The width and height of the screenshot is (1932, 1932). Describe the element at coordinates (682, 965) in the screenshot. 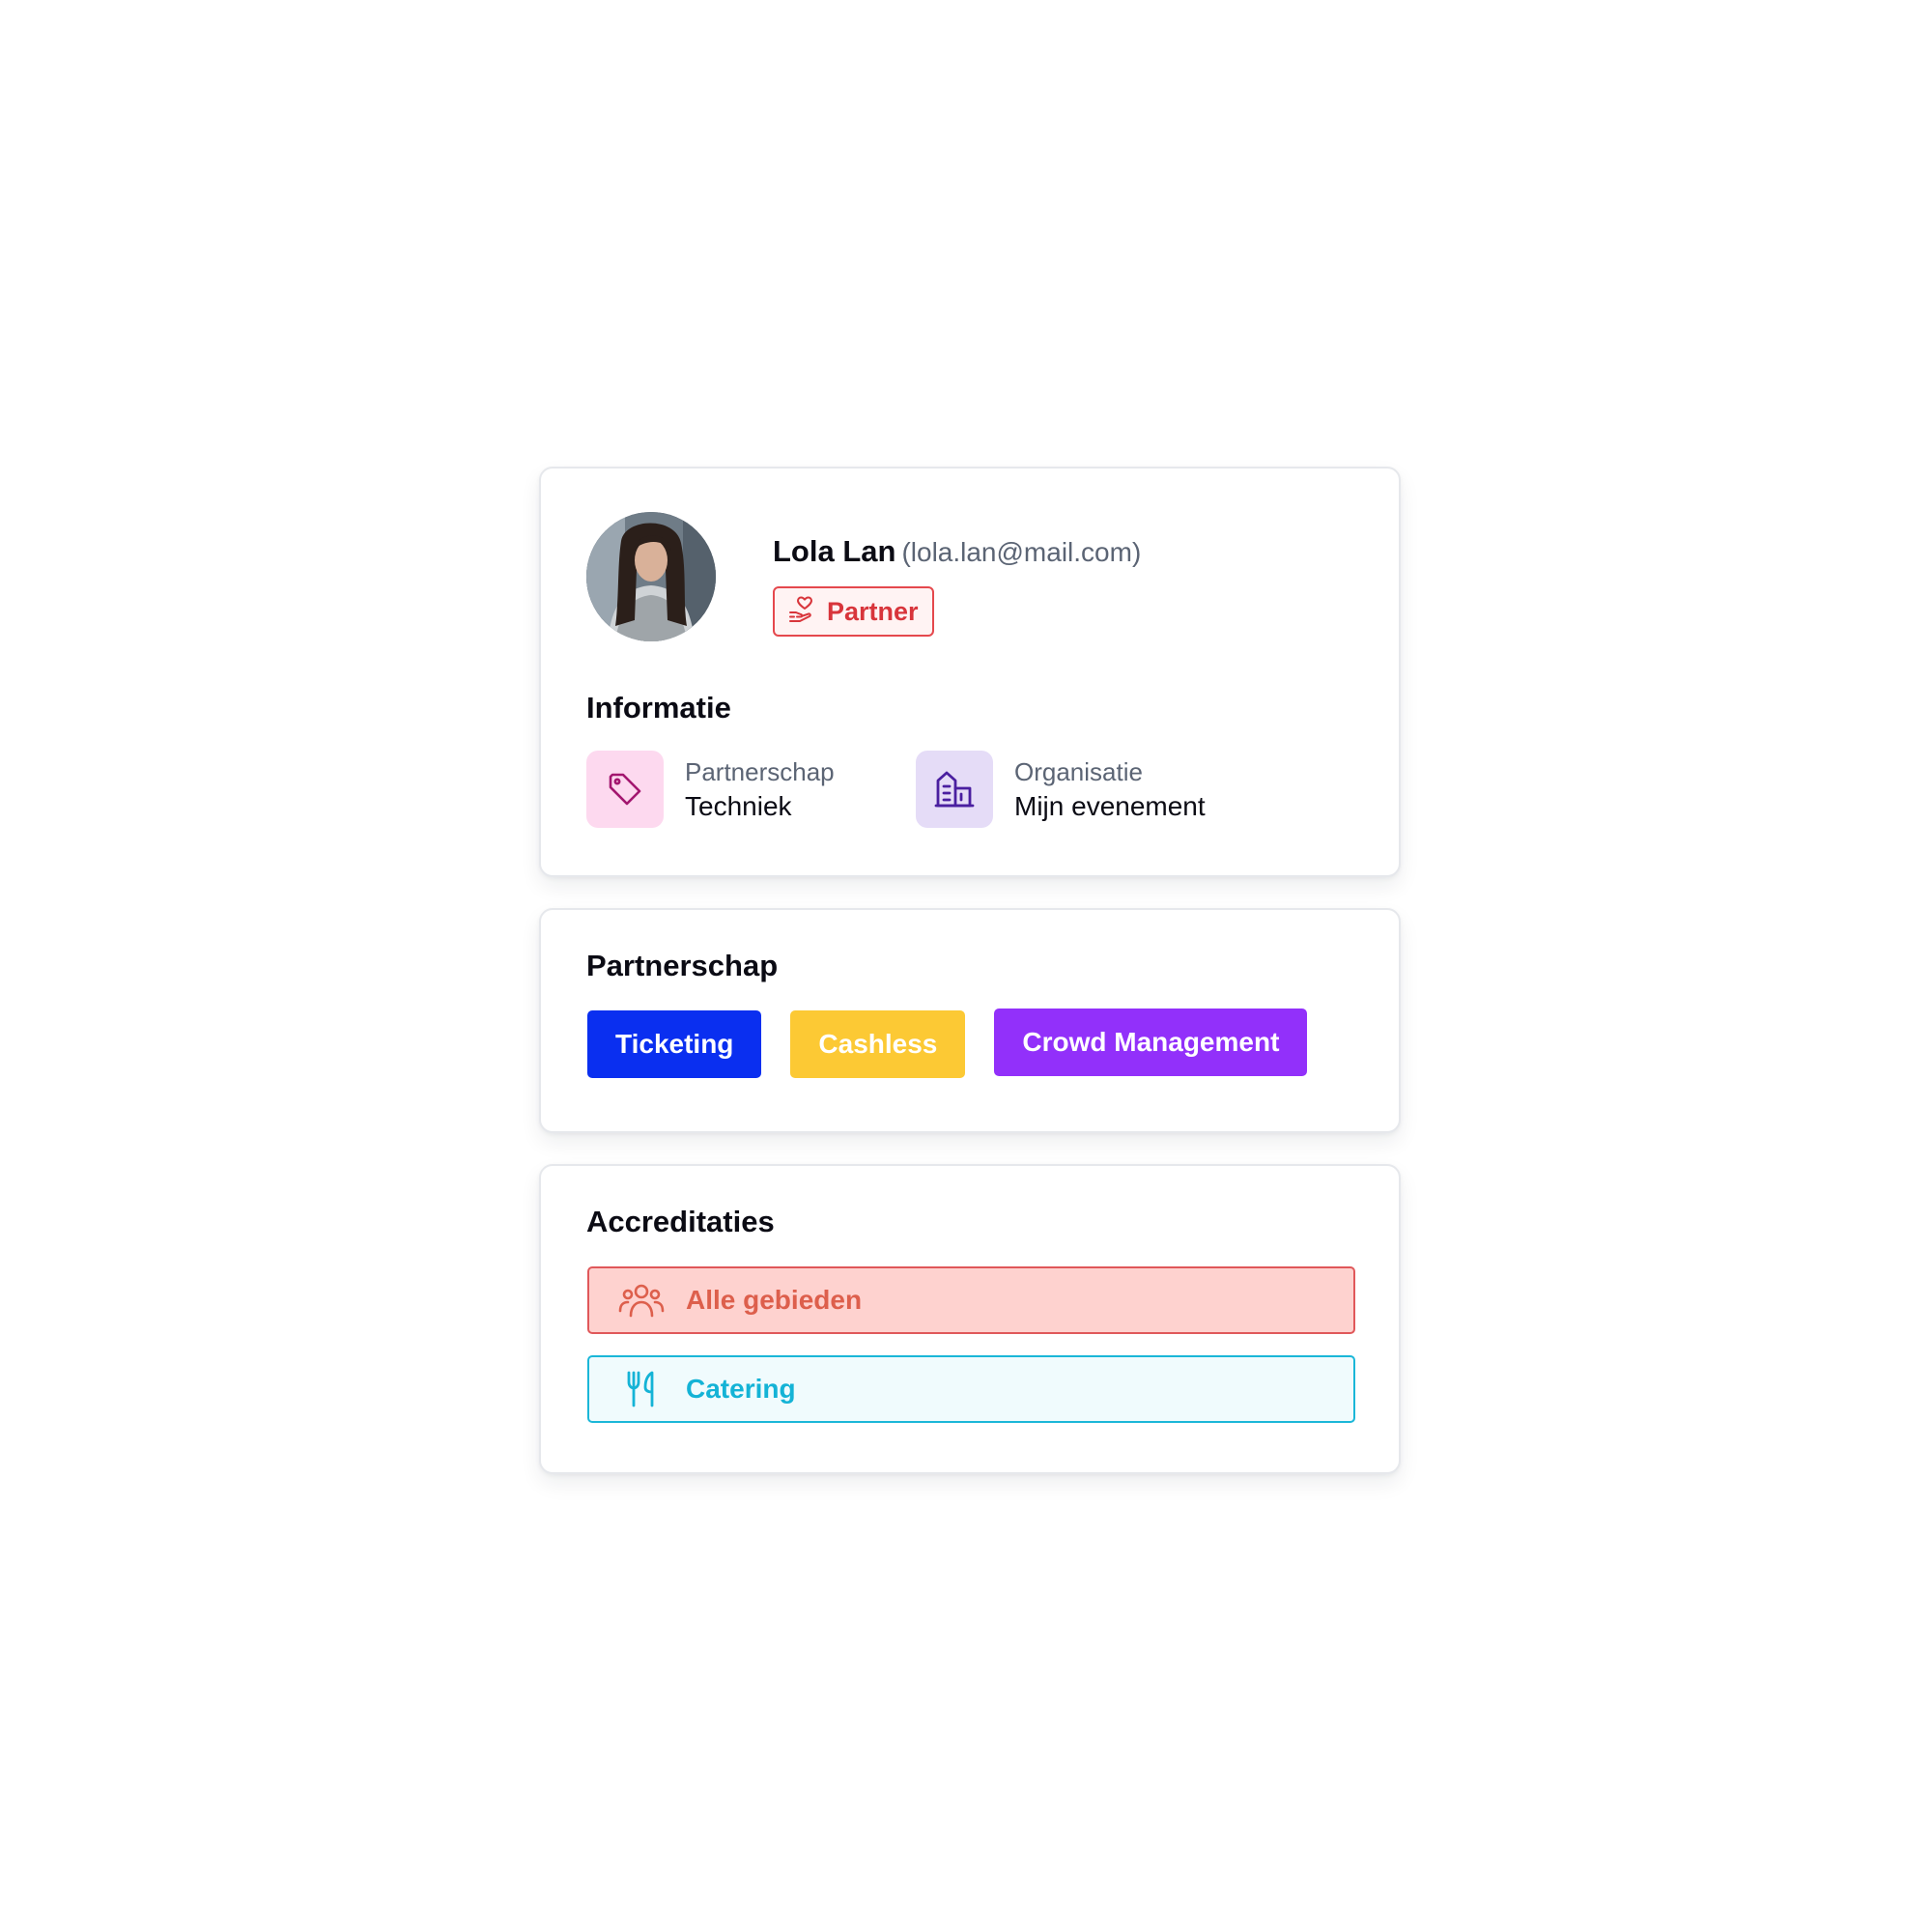

I see `partnership-section-title: Partnerschap` at that location.